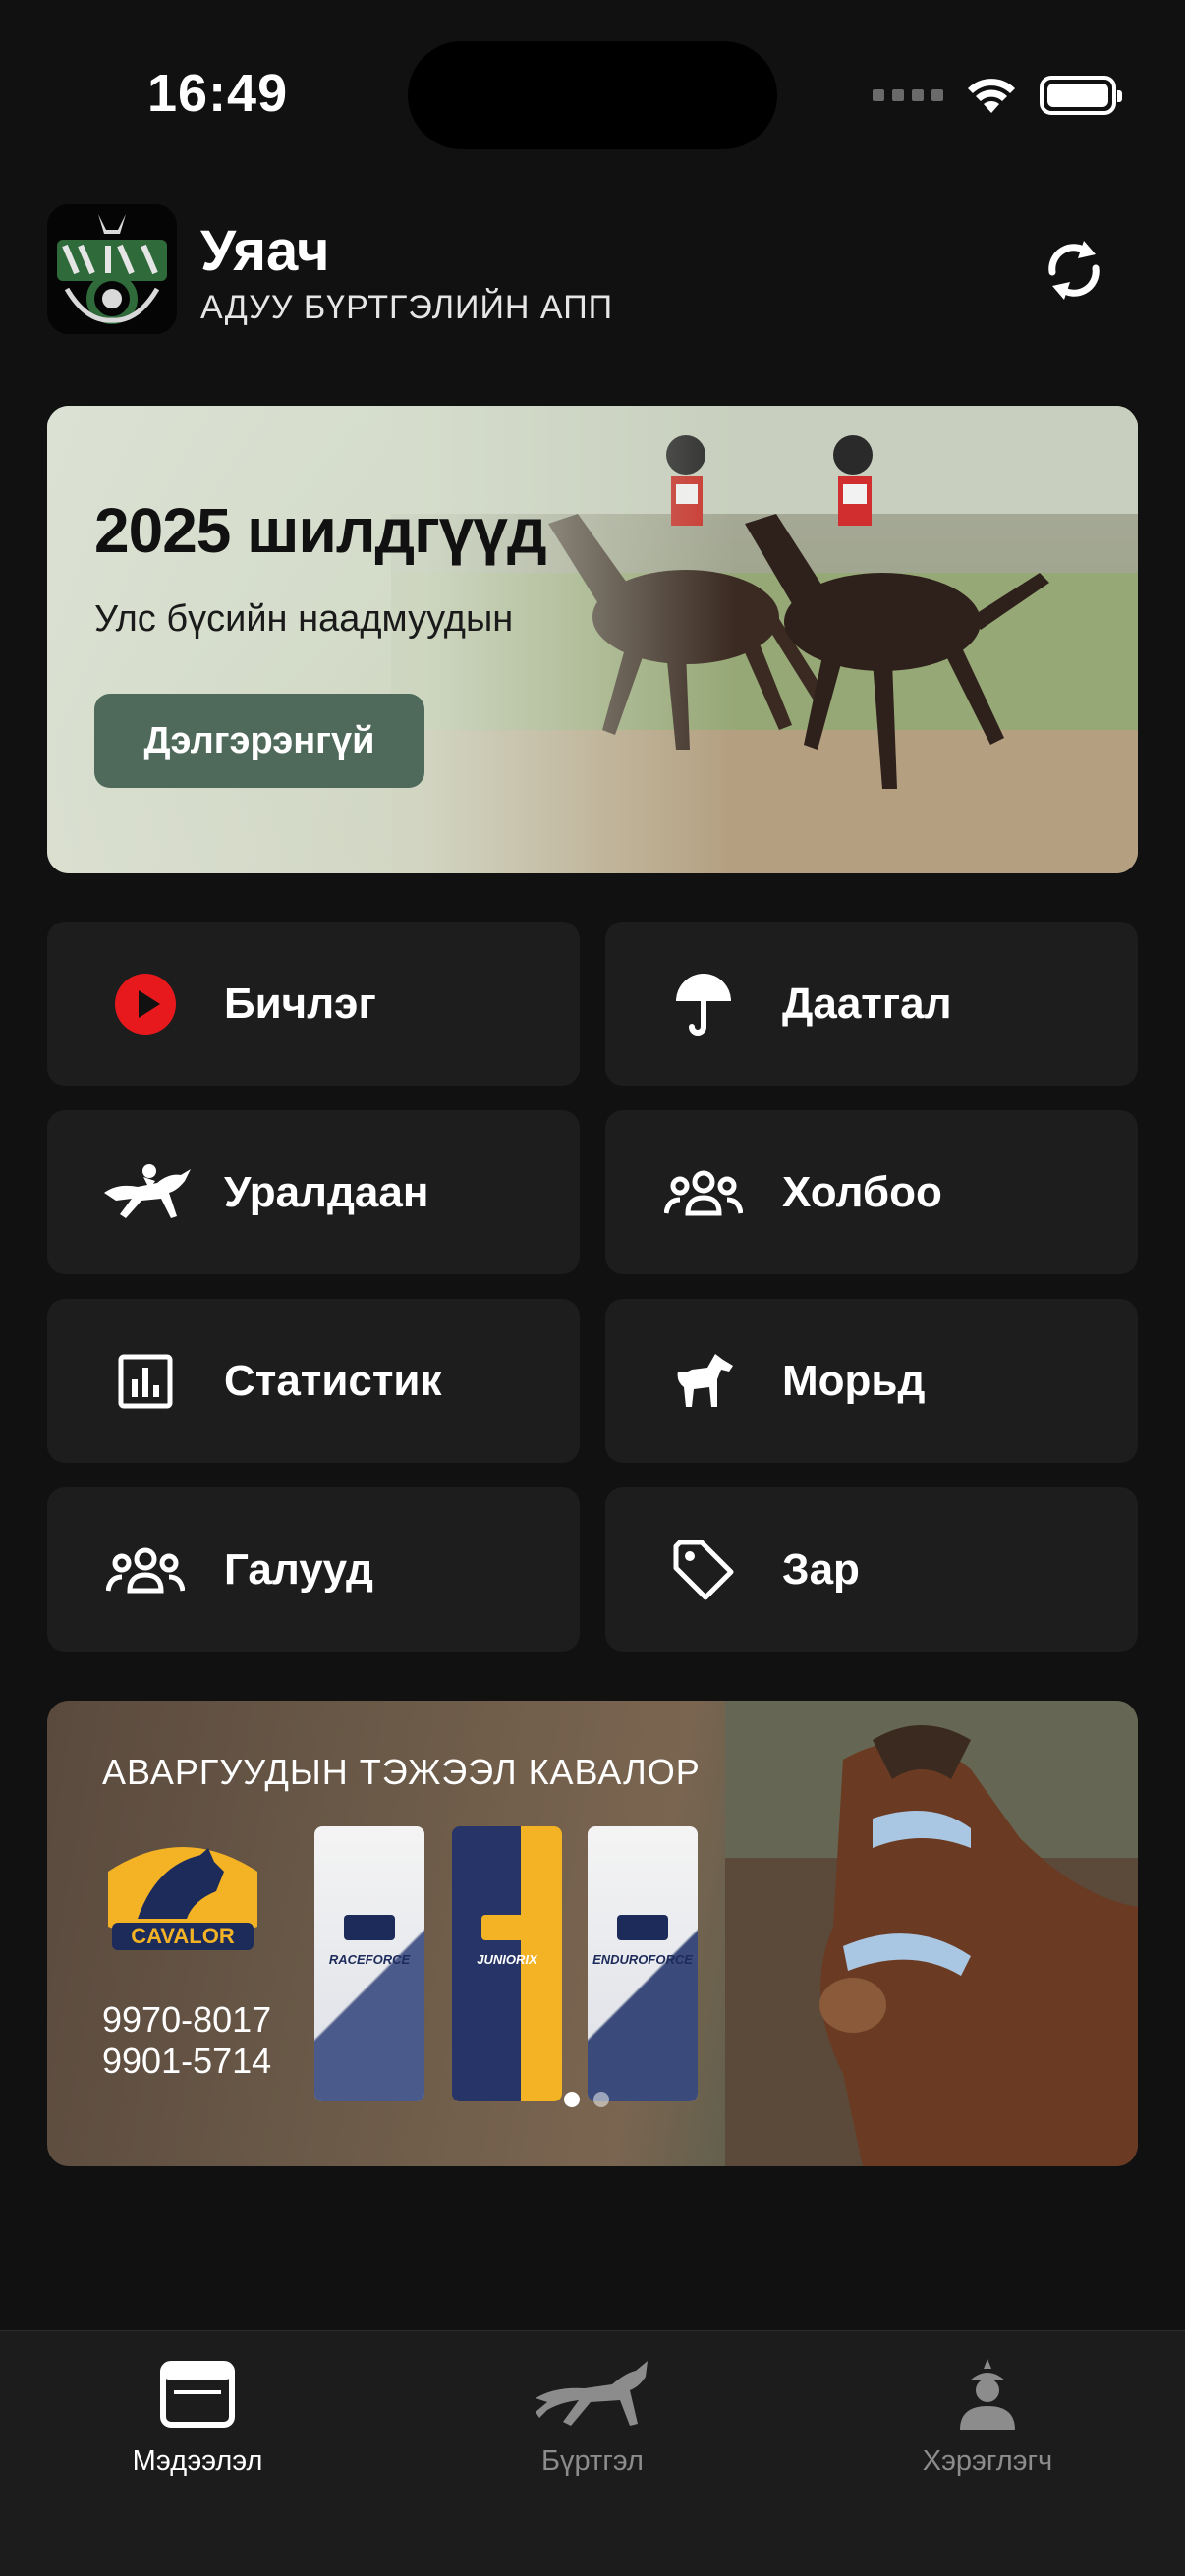  Describe the element at coordinates (320, 530) in the screenshot. I see `hero-title: 2025 шилдгүүд` at that location.